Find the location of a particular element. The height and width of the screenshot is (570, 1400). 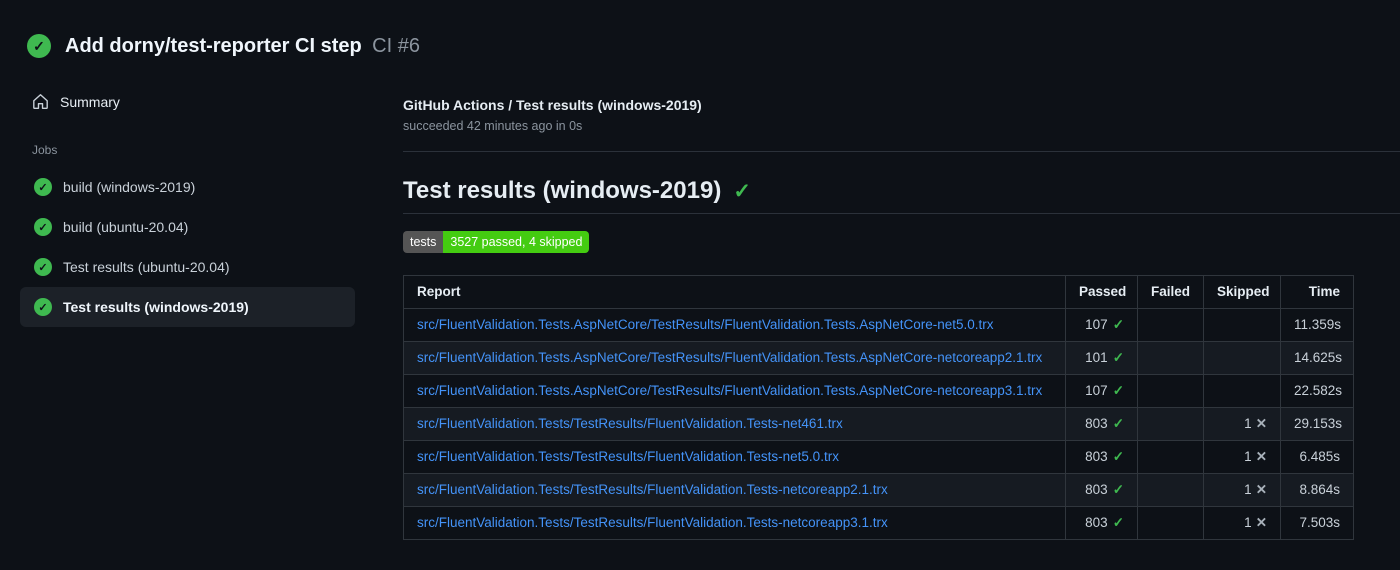

run-status-line: succeeded 42 minutes ago in 0s is located at coordinates (493, 126).